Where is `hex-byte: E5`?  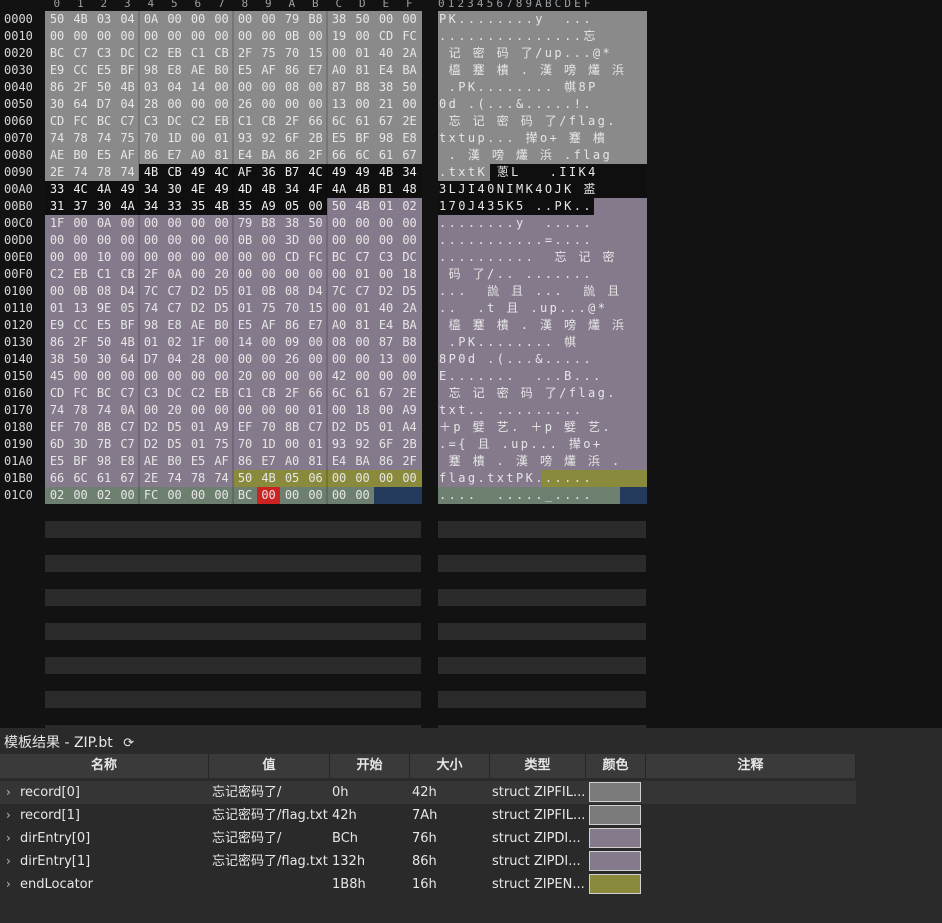
hex-byte: E5 is located at coordinates (57, 461).